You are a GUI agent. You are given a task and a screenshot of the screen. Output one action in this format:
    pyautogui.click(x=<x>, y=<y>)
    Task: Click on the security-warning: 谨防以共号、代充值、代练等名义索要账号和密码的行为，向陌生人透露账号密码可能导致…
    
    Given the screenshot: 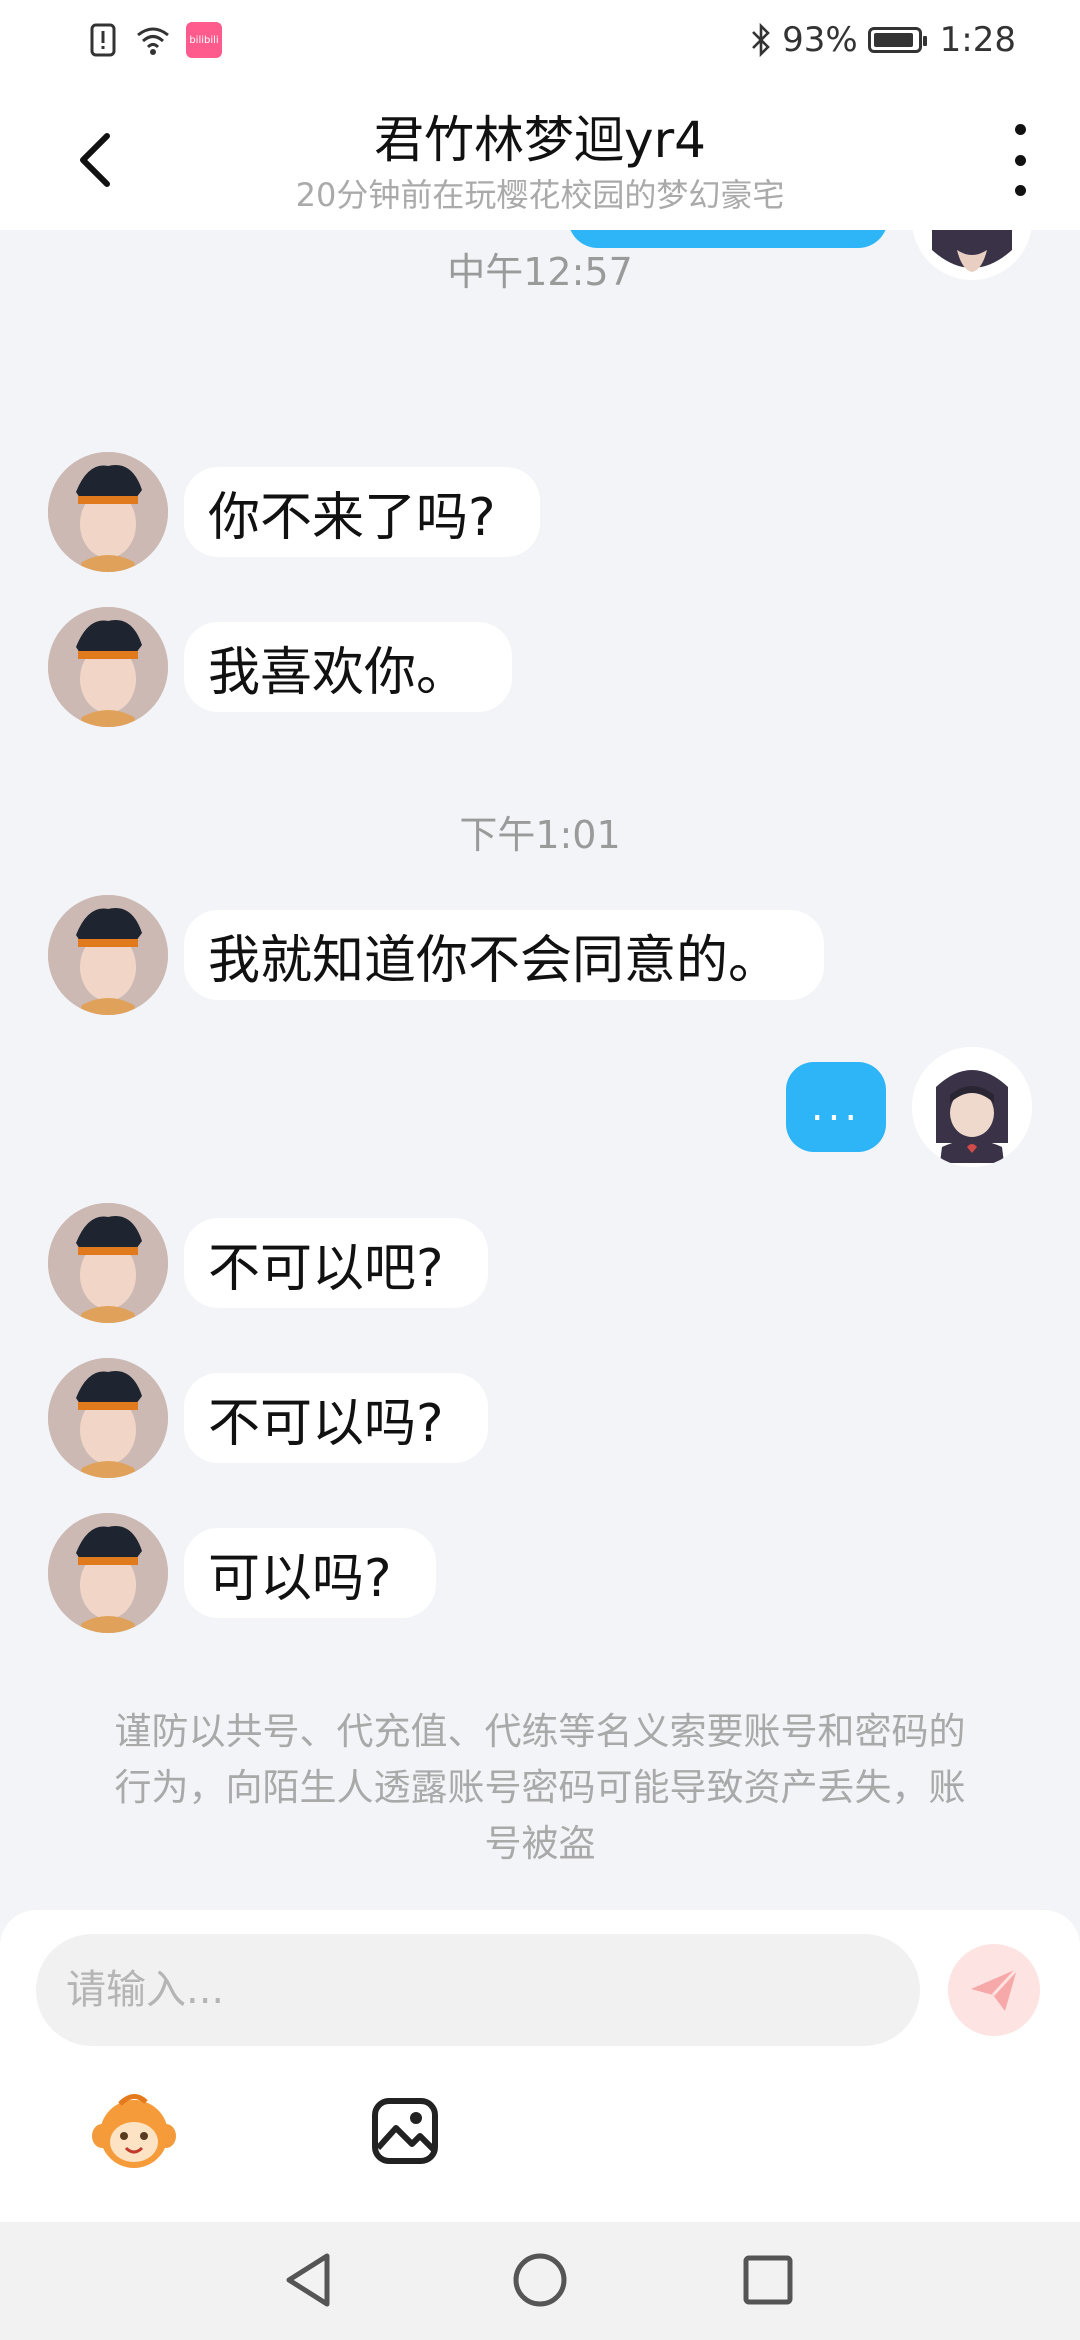 What is the action you would take?
    pyautogui.click(x=540, y=1787)
    